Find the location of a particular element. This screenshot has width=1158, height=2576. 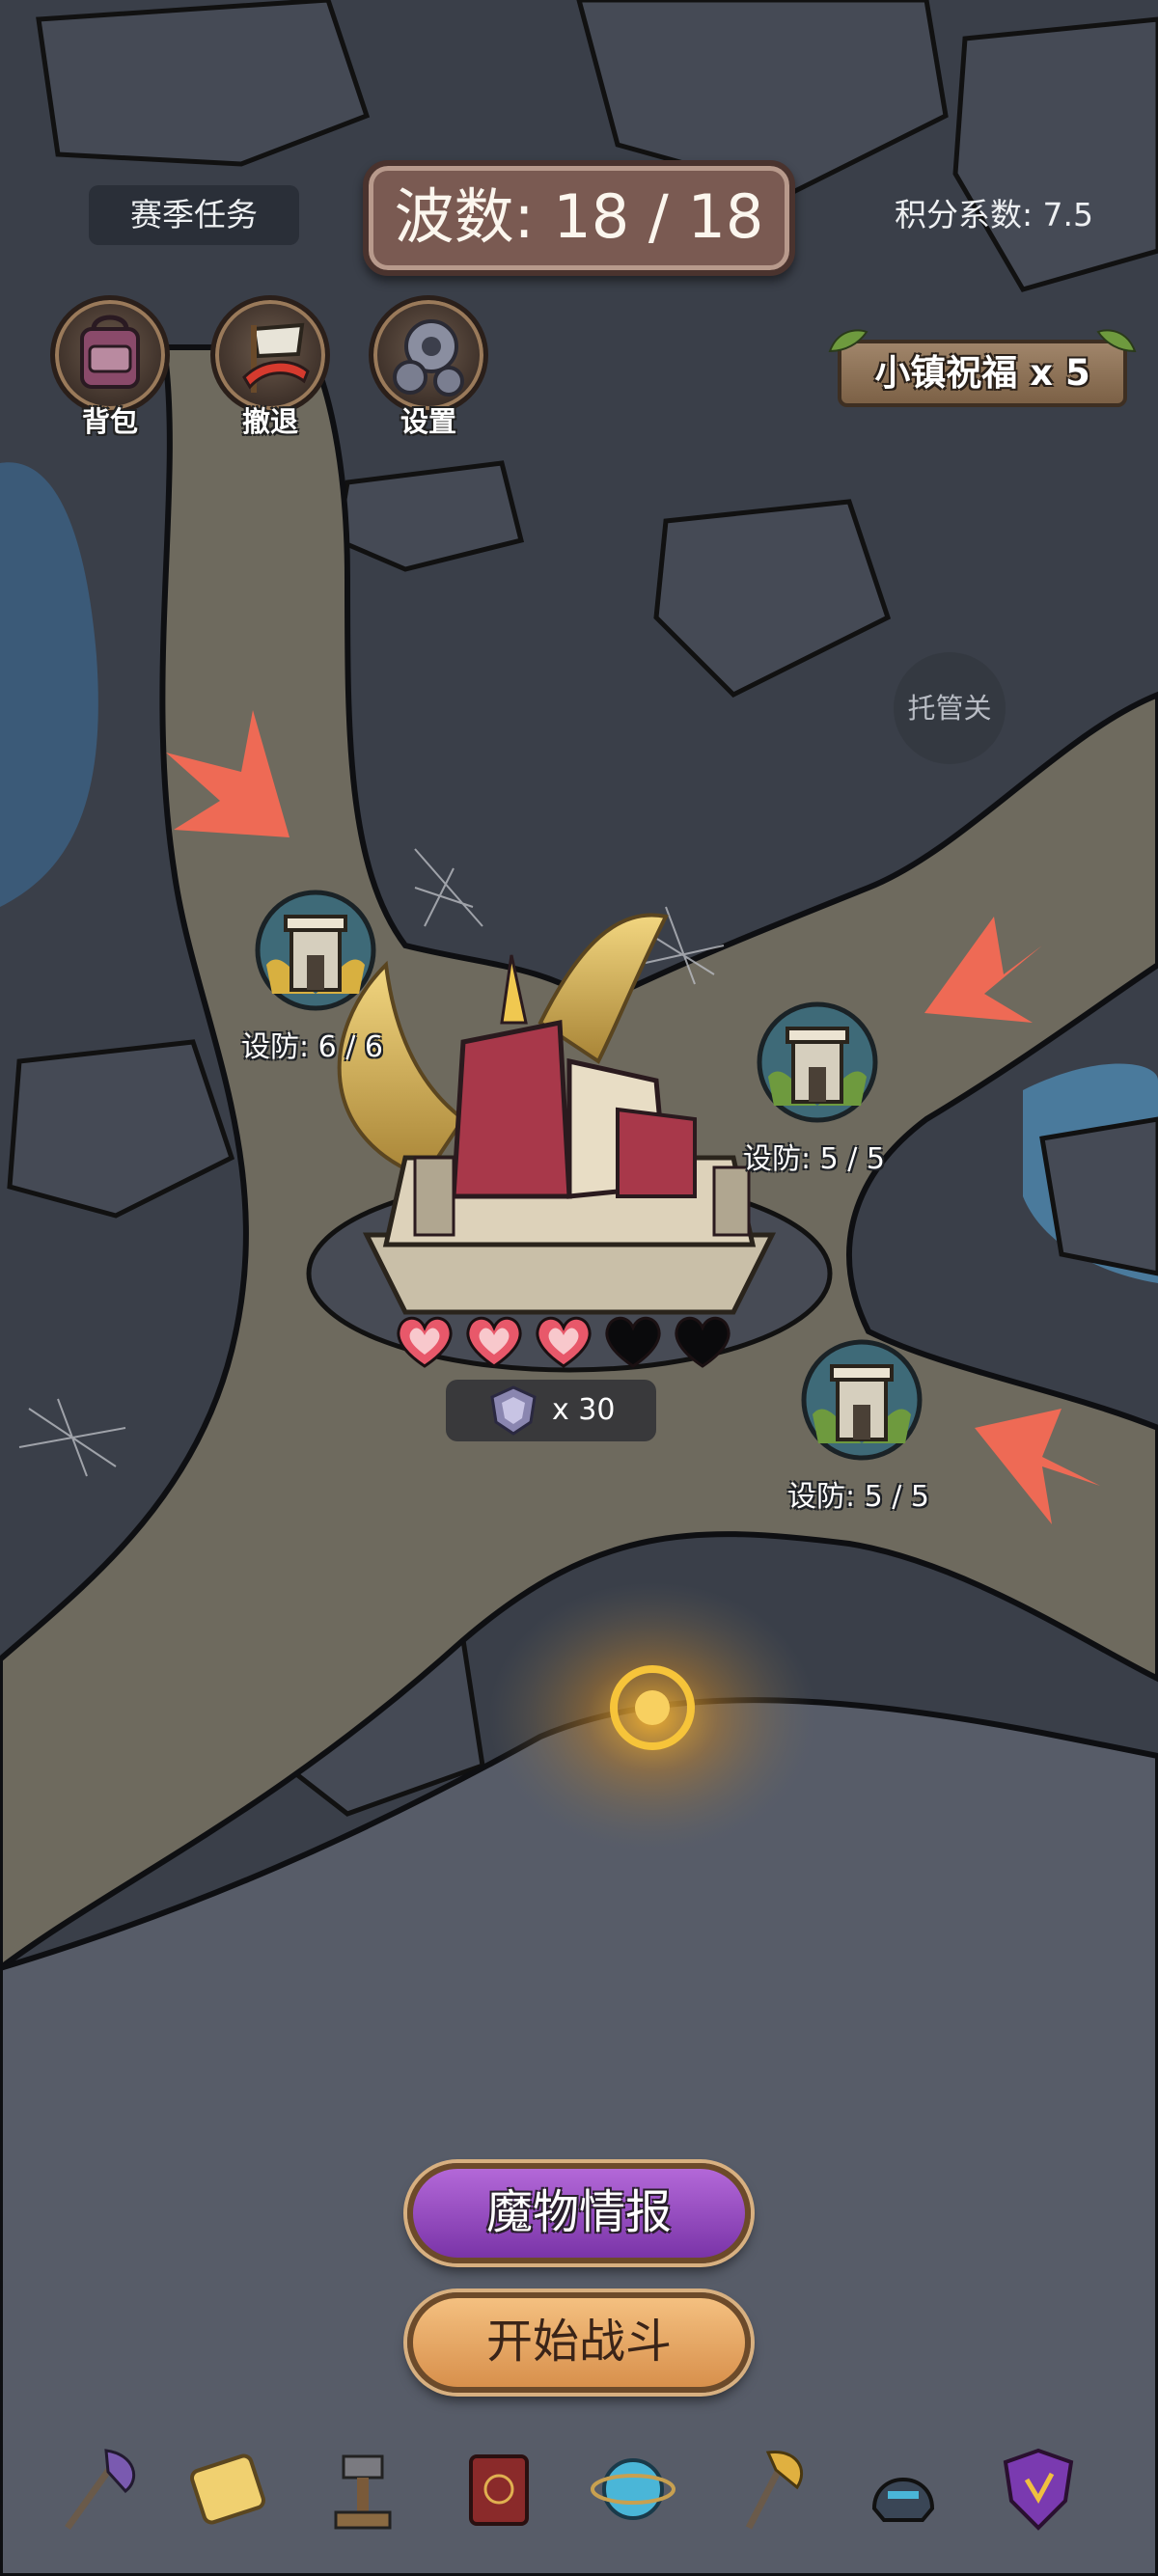

score-coefficient: 积分系数: 7.5 is located at coordinates (994, 215).